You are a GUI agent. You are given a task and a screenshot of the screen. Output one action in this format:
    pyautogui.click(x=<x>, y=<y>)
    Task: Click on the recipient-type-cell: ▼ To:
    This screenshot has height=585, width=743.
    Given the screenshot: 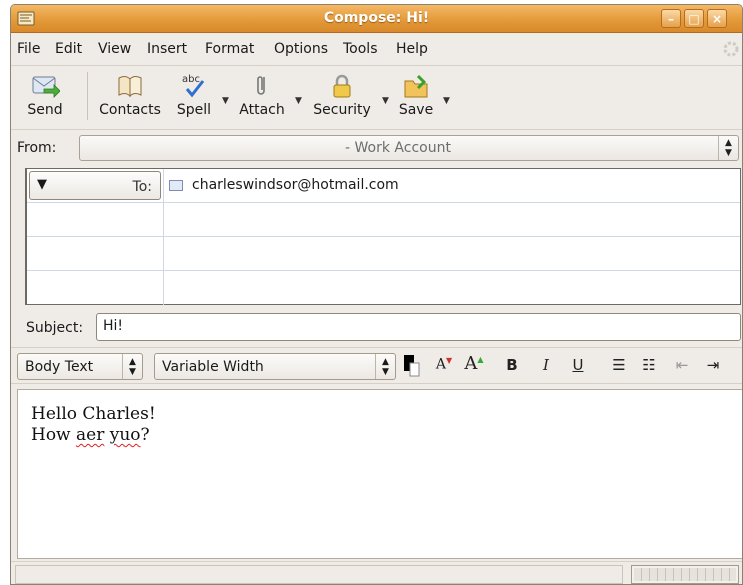 What is the action you would take?
    pyautogui.click(x=95, y=185)
    